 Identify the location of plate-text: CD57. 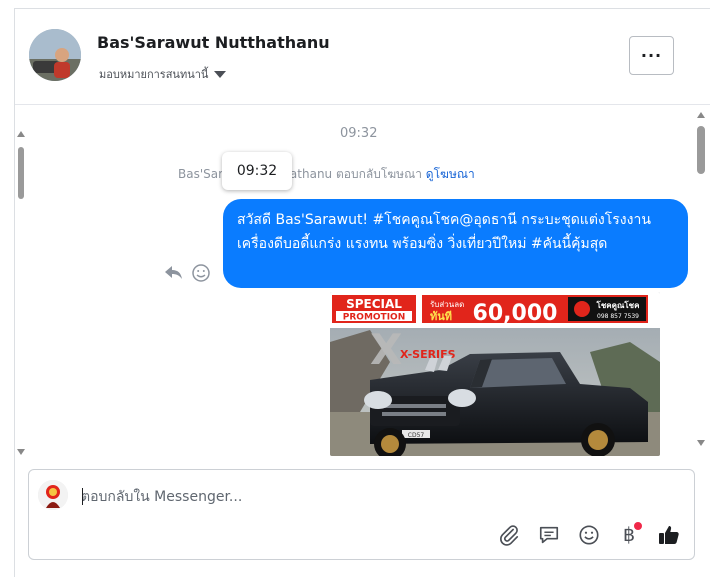
(416, 435).